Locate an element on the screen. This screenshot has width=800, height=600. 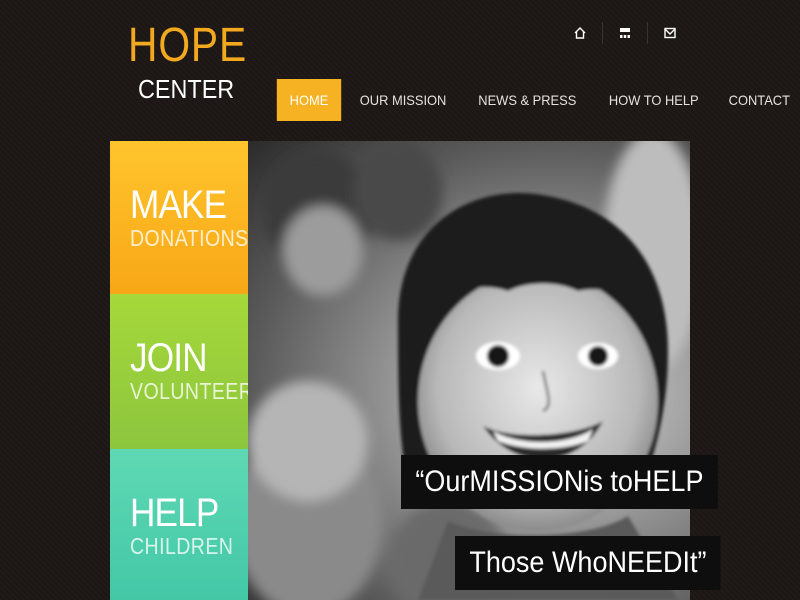
tile-title: MAKE is located at coordinates (178, 205).